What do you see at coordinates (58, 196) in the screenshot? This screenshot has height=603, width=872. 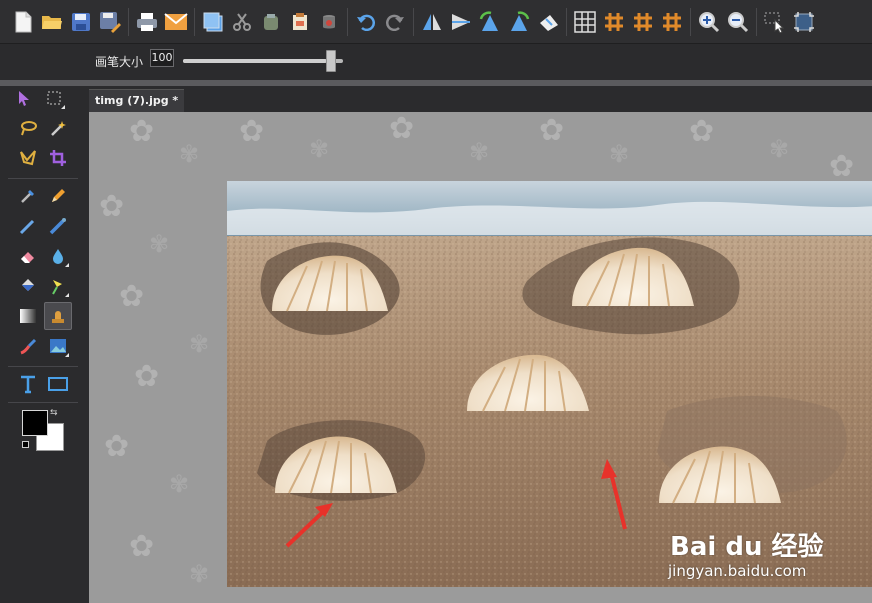 I see `pencil-tool-icon` at bounding box center [58, 196].